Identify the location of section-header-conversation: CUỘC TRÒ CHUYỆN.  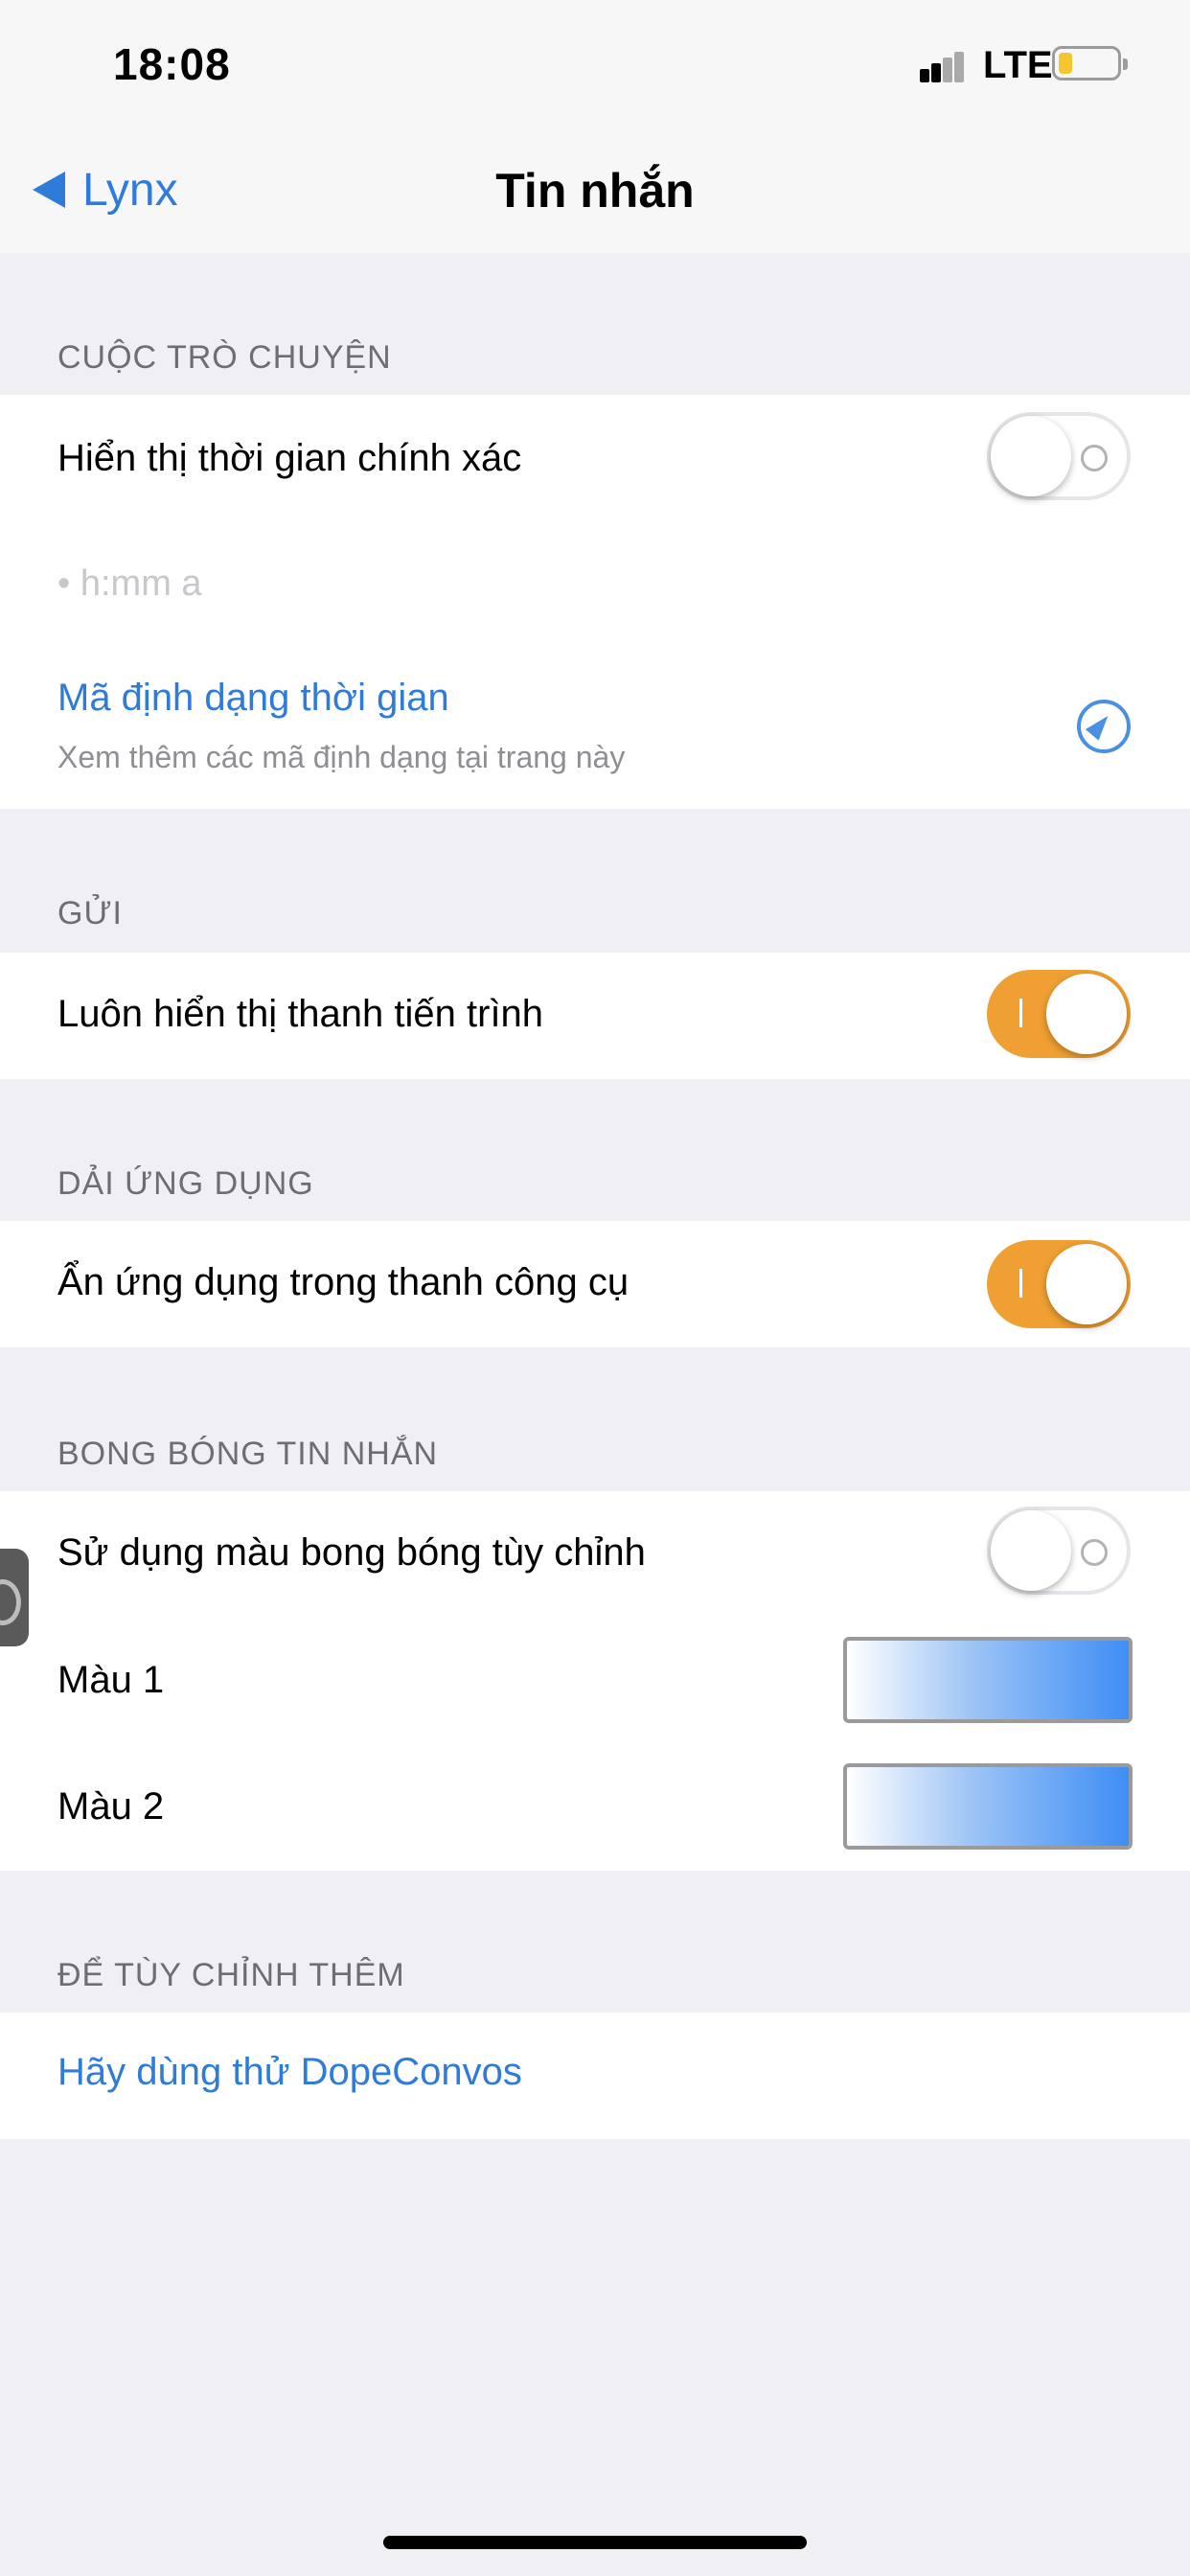
(225, 357).